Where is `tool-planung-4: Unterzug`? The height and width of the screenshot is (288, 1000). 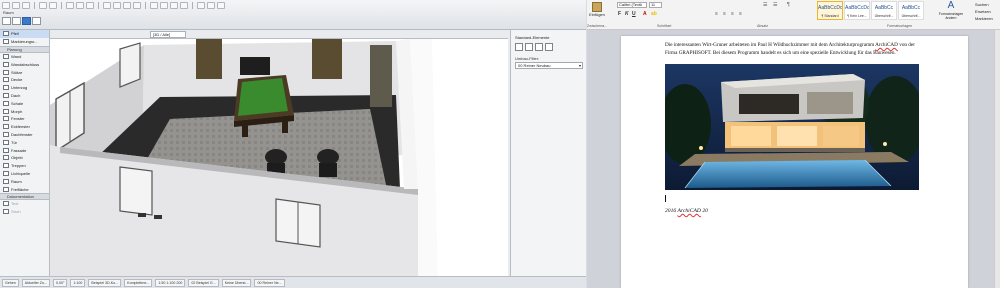
tool-planung-4: Unterzug is located at coordinates (24, 88).